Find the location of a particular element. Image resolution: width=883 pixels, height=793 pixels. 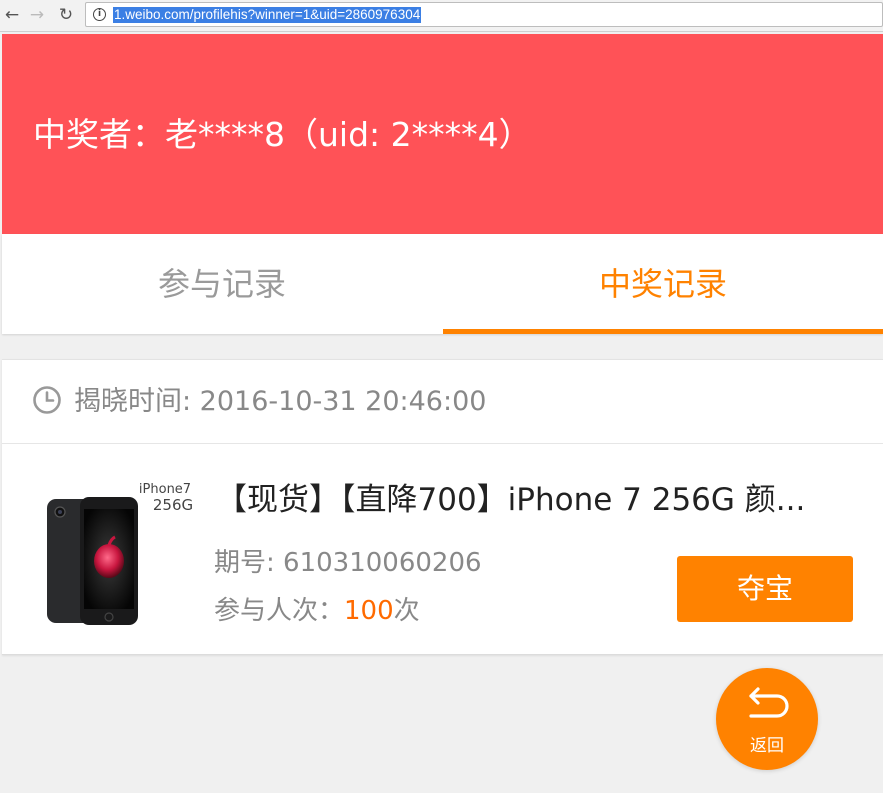

participants-unit: 次 is located at coordinates (406, 611).